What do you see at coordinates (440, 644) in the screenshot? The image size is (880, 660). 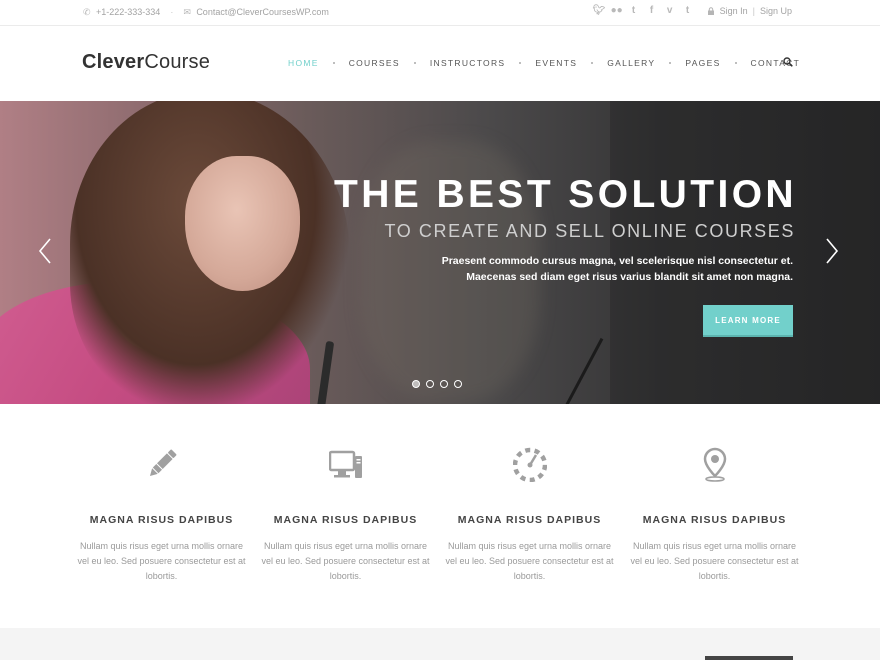 I see `next-section` at bounding box center [440, 644].